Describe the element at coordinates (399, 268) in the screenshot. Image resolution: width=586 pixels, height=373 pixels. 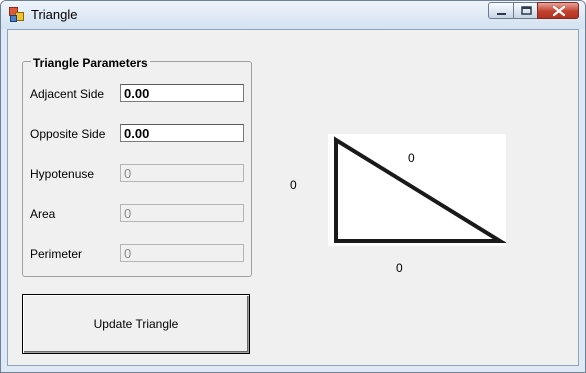
I see `adjacent-length-label: 0` at that location.